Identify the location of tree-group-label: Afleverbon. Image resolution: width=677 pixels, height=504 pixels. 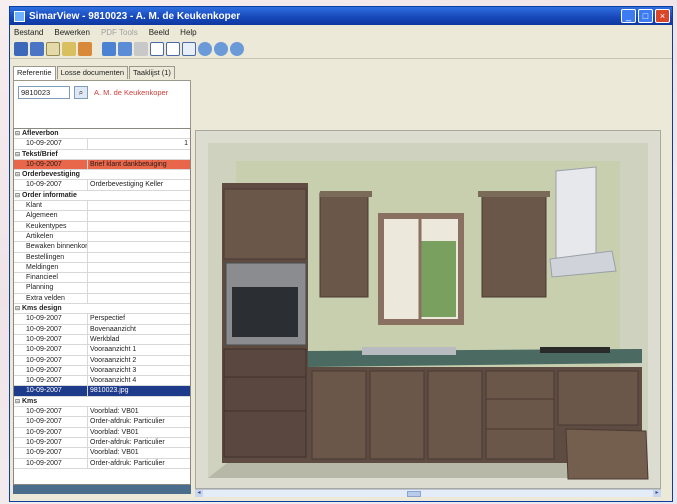
(40, 133).